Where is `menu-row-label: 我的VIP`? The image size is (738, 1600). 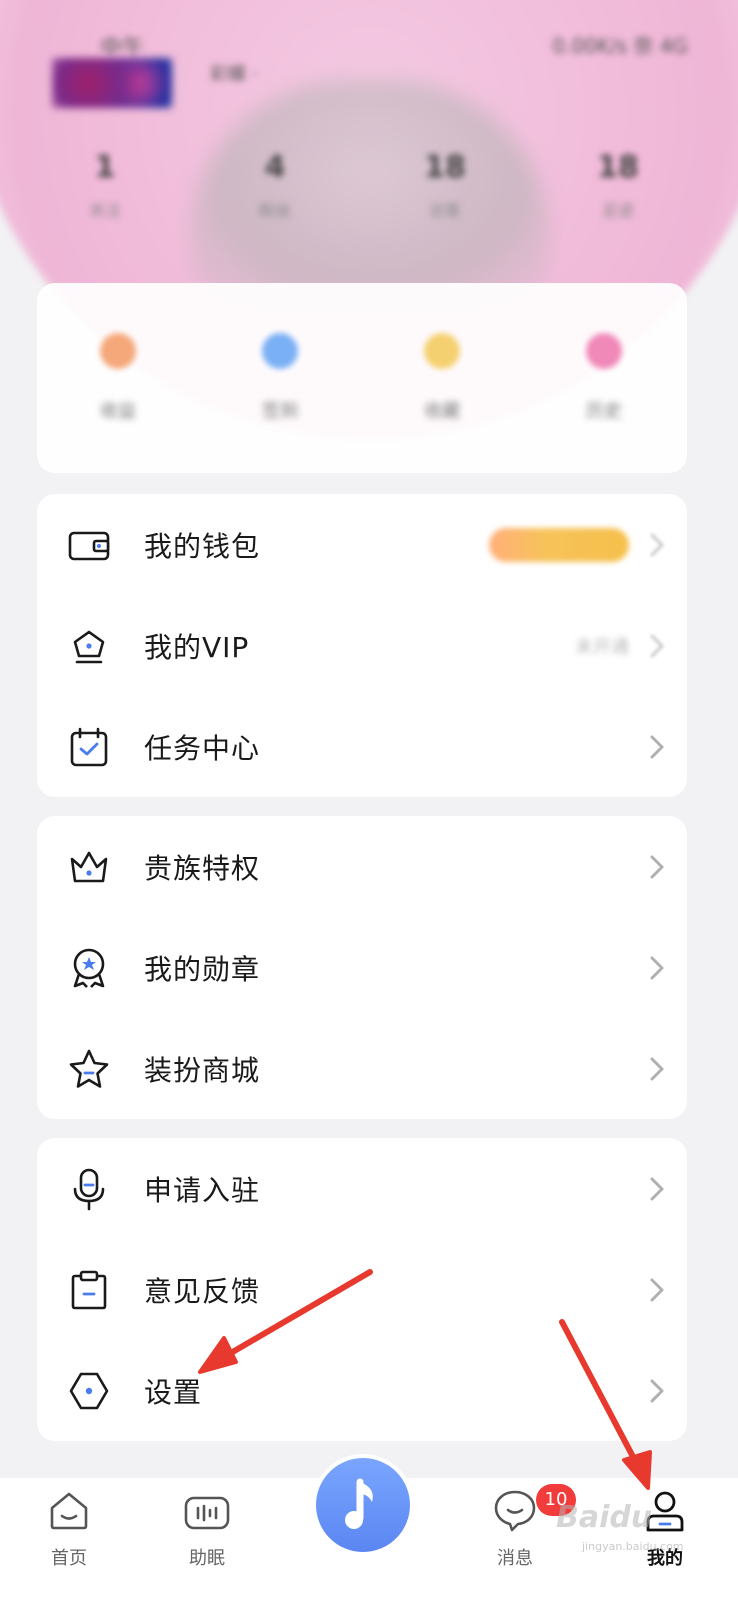 menu-row-label: 我的VIP is located at coordinates (197, 647).